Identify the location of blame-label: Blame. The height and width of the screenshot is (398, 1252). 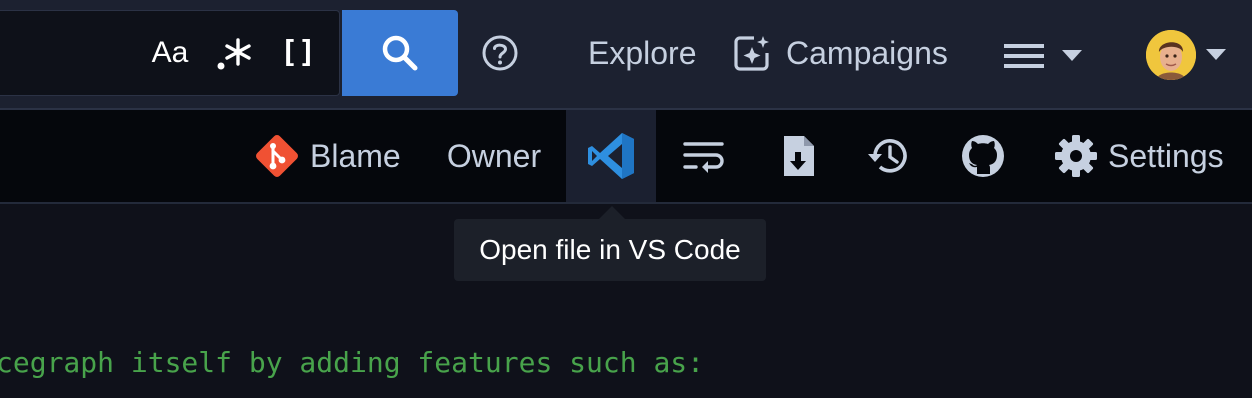
(355, 155).